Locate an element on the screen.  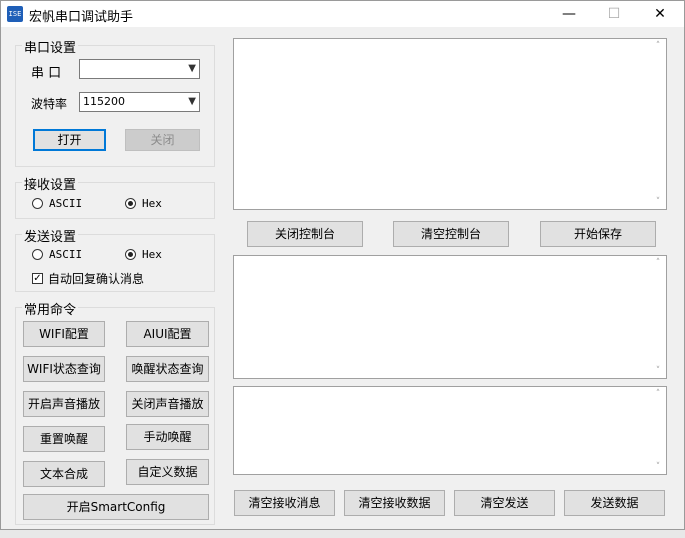
receive-ascii-label: ASCII is located at coordinates (66, 203).